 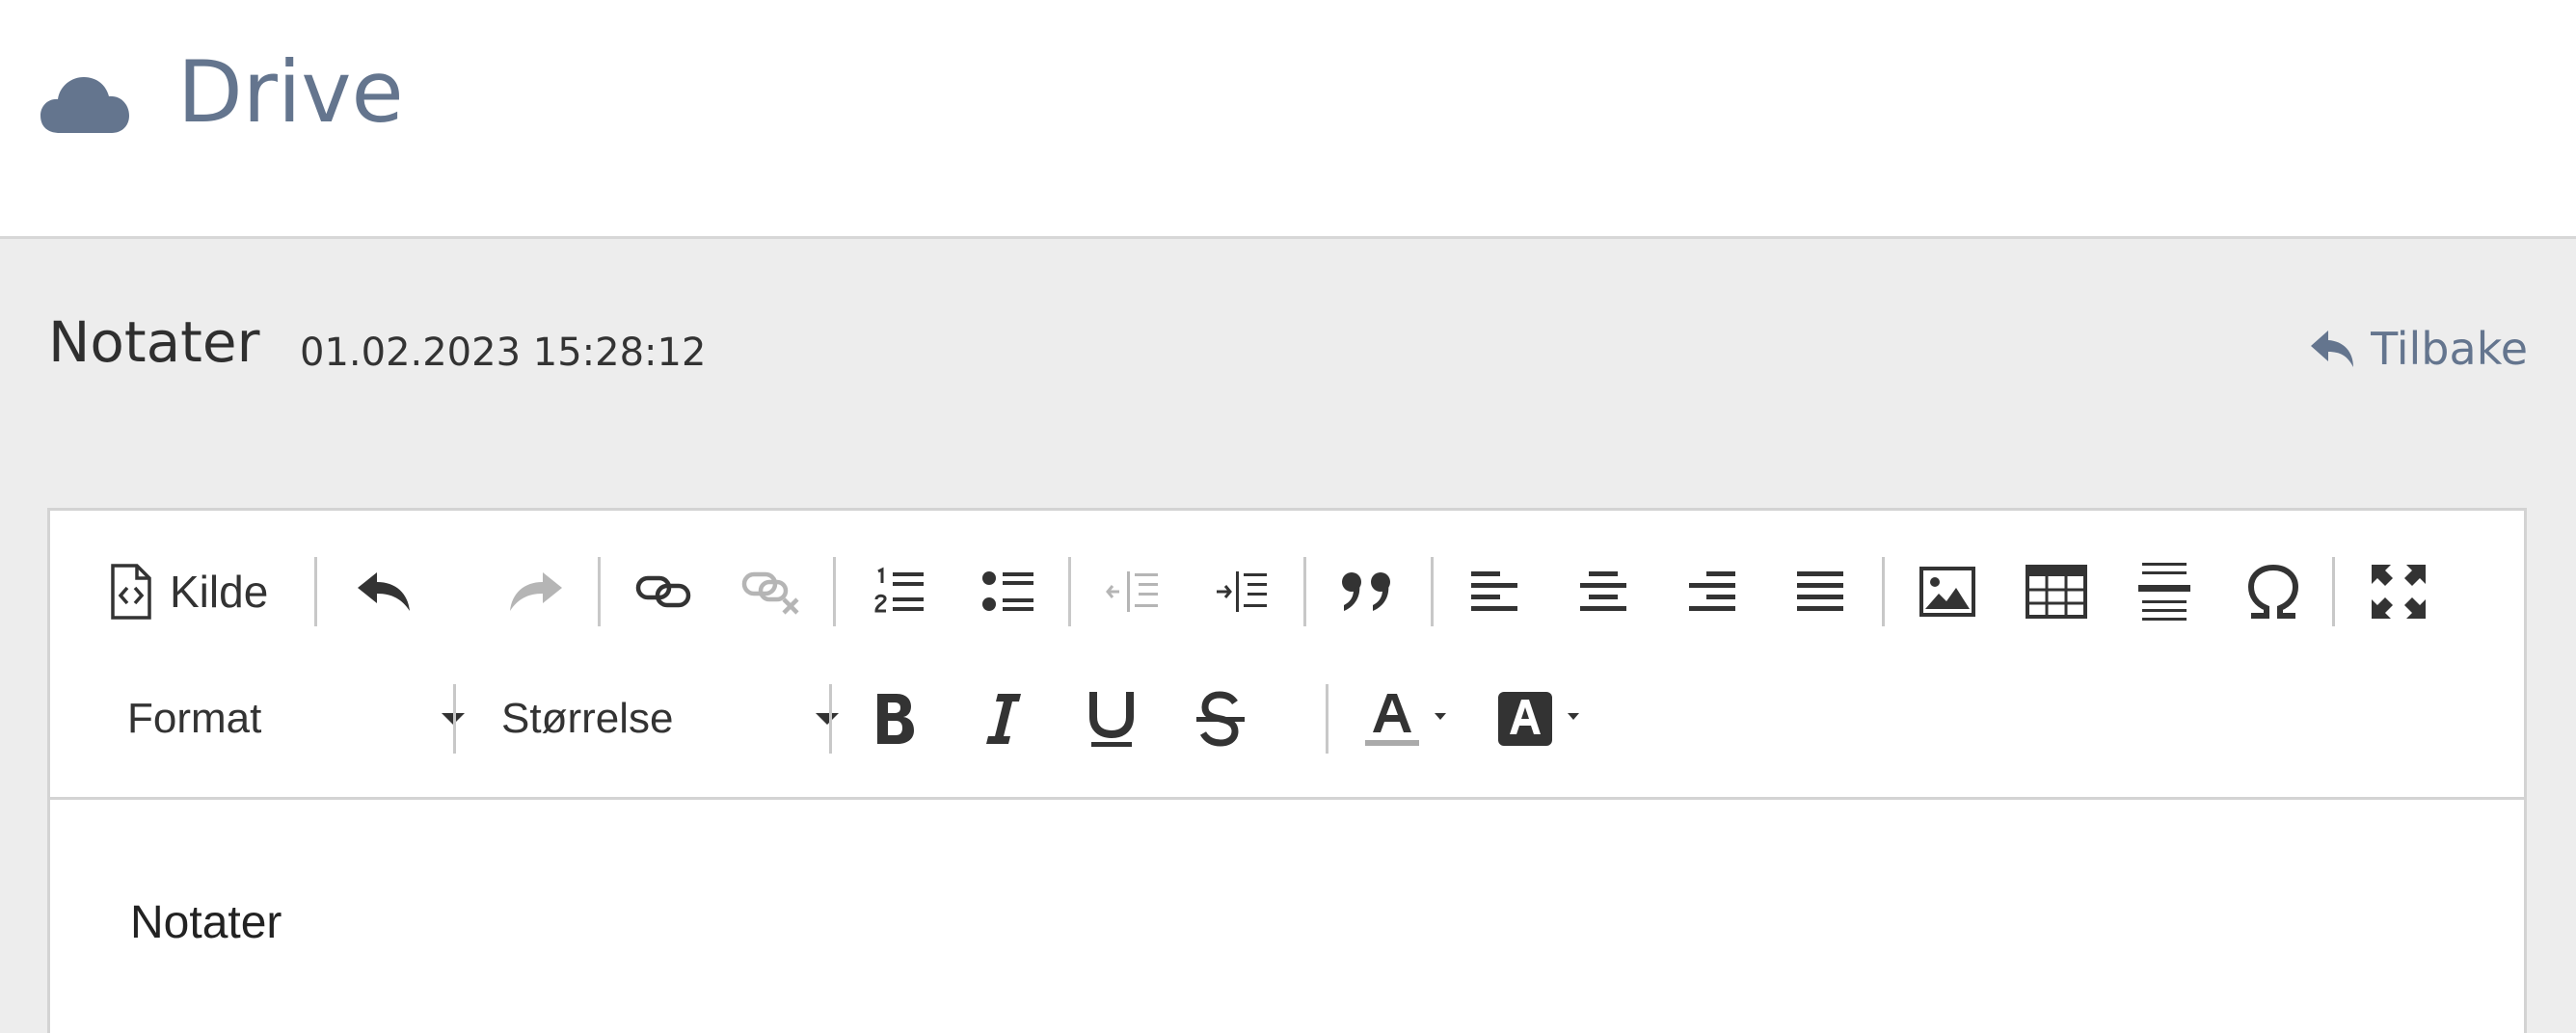 I want to click on strikethrough-button, so click(x=1220, y=719).